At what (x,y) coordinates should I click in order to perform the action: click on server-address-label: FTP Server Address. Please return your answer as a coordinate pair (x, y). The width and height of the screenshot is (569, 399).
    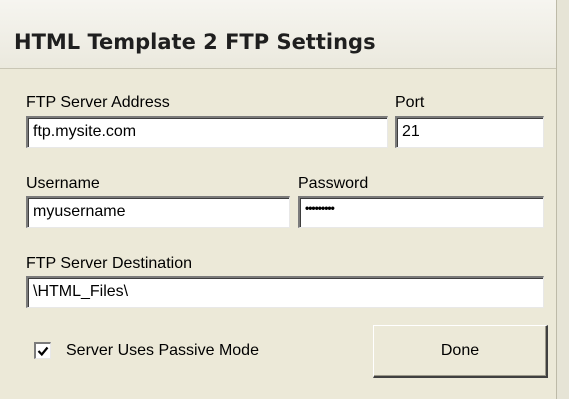
    Looking at the image, I should click on (98, 102).